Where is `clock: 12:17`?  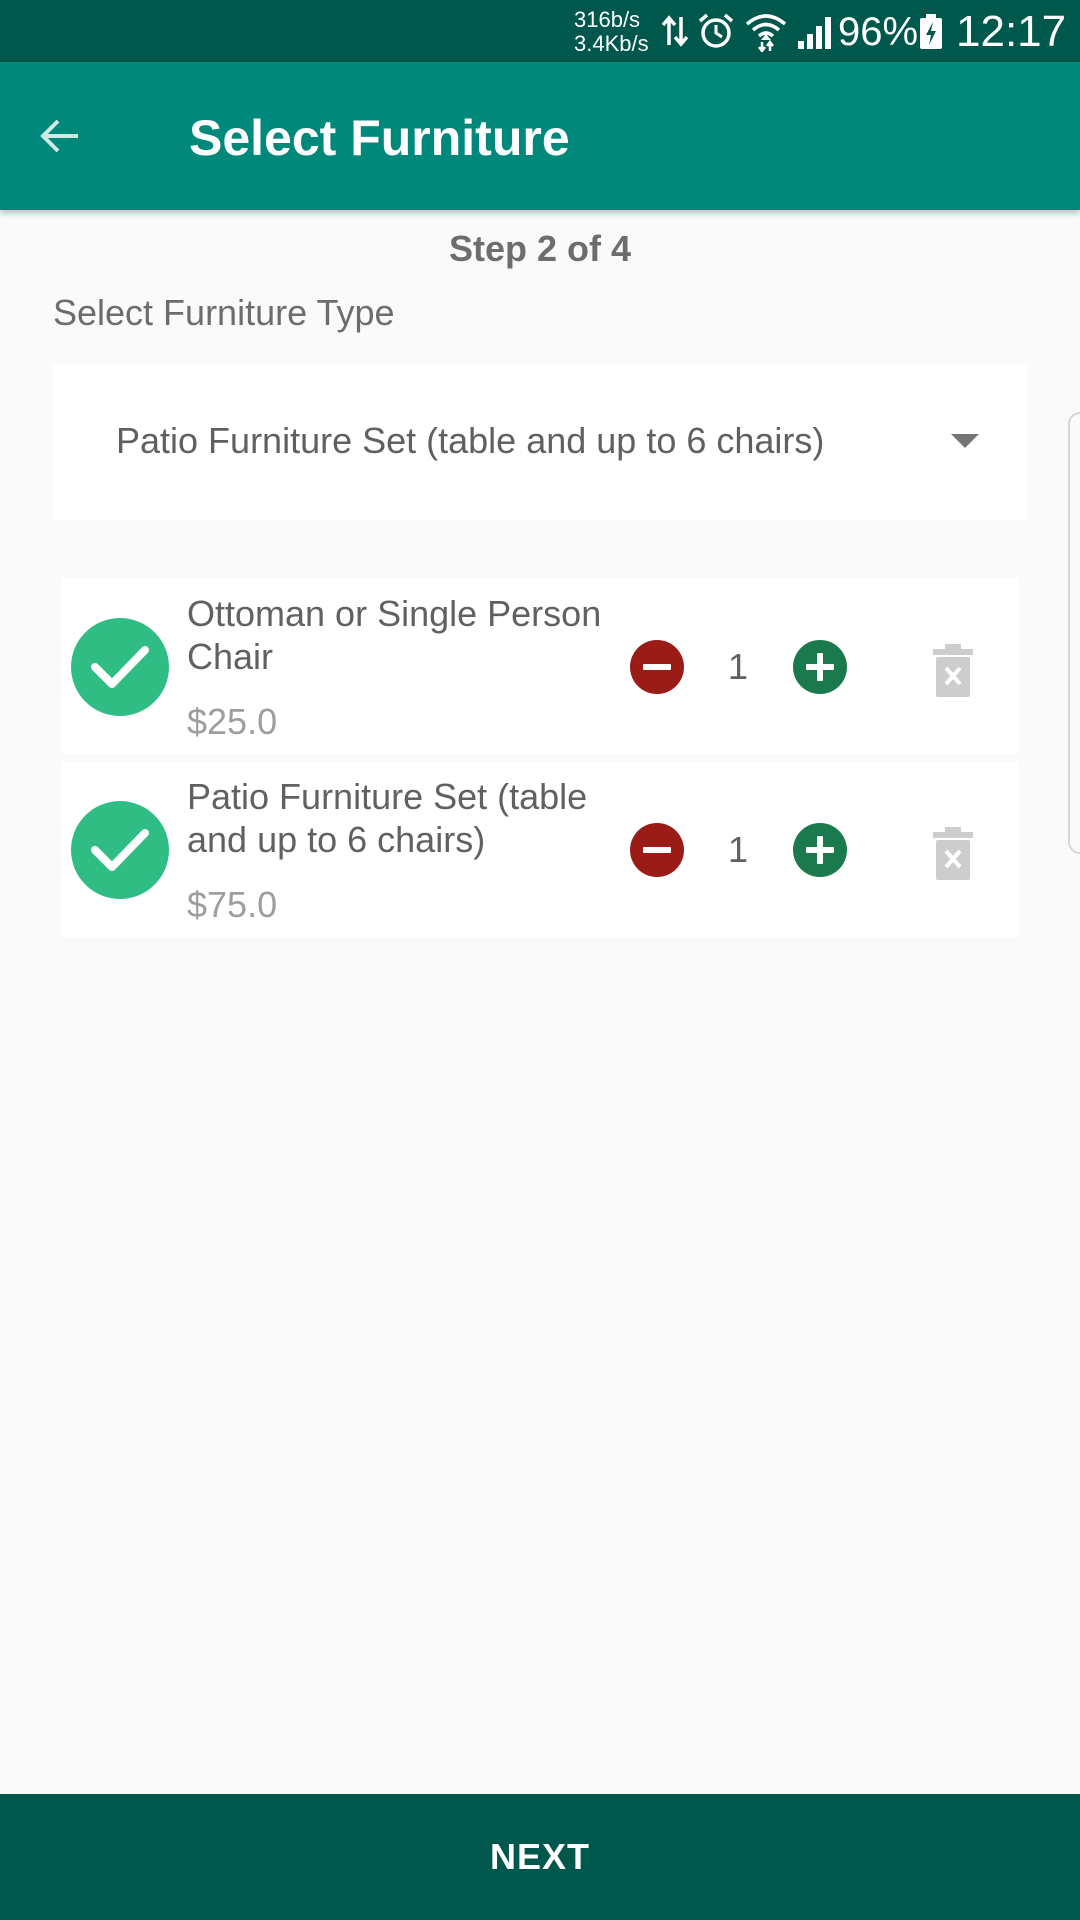 clock: 12:17 is located at coordinates (1011, 31).